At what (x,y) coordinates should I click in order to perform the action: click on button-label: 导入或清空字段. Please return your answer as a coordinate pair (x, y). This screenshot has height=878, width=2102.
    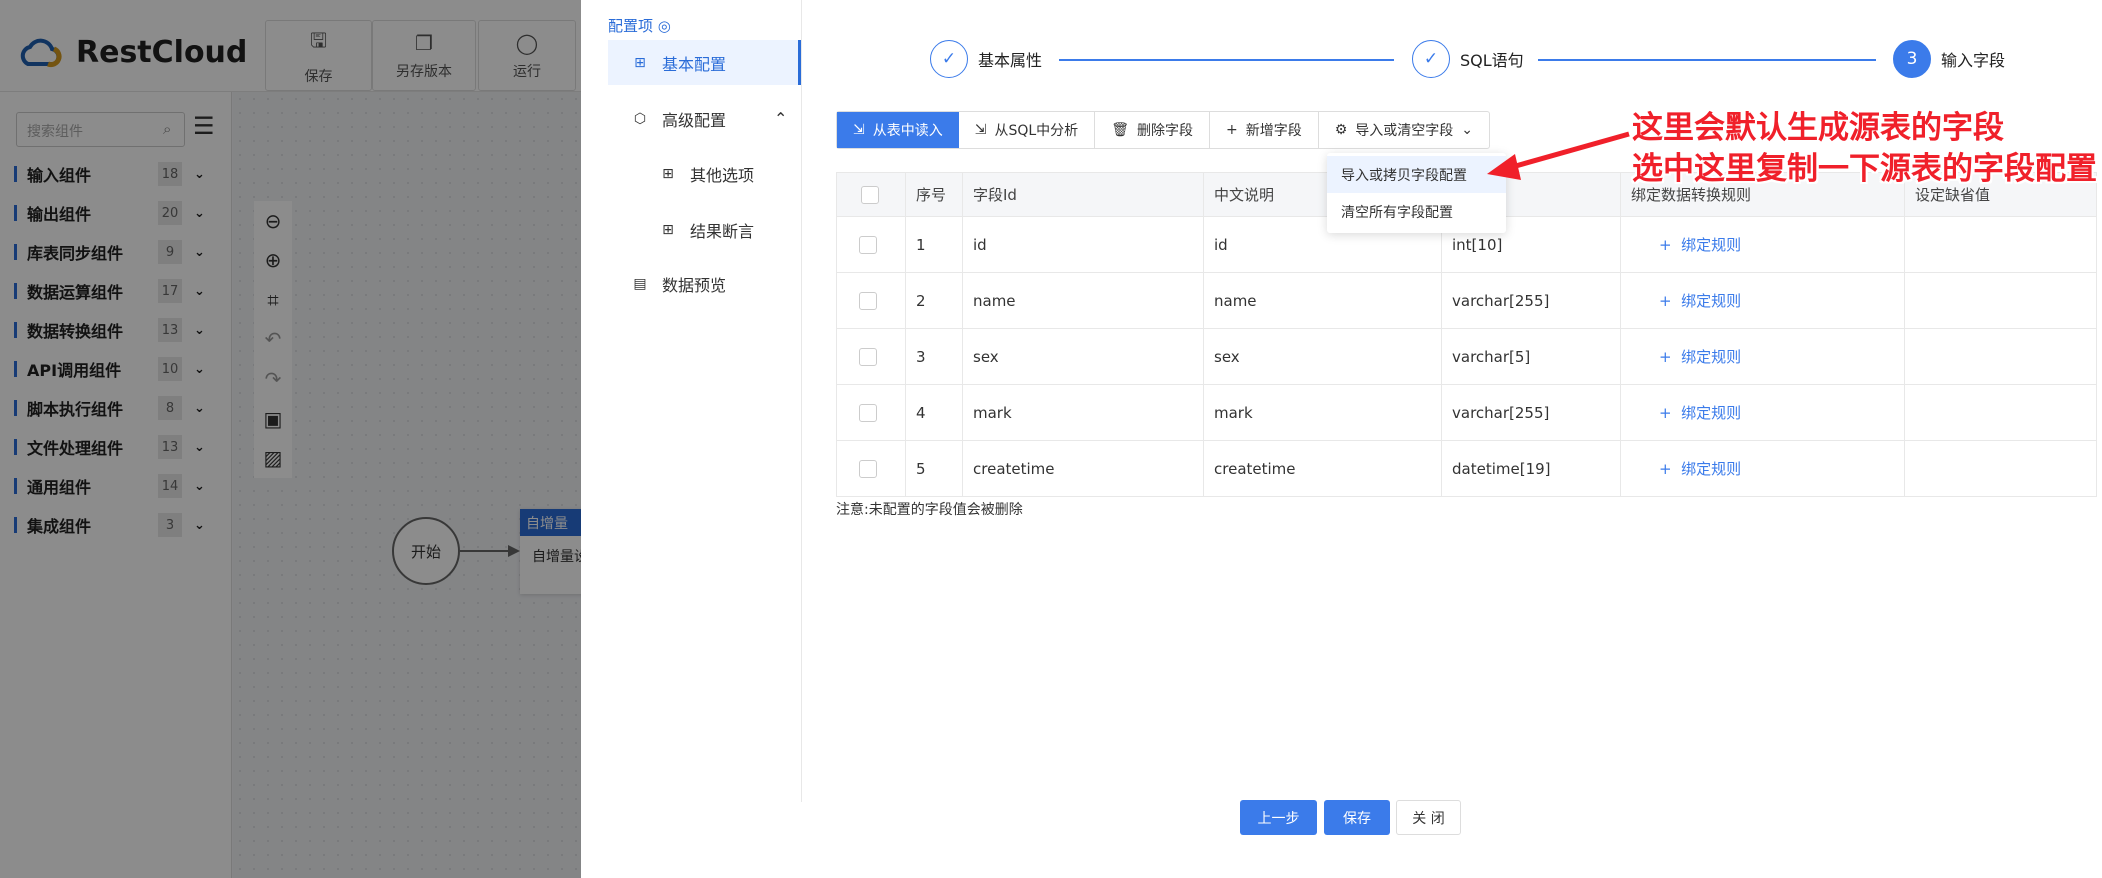
    Looking at the image, I should click on (1404, 131).